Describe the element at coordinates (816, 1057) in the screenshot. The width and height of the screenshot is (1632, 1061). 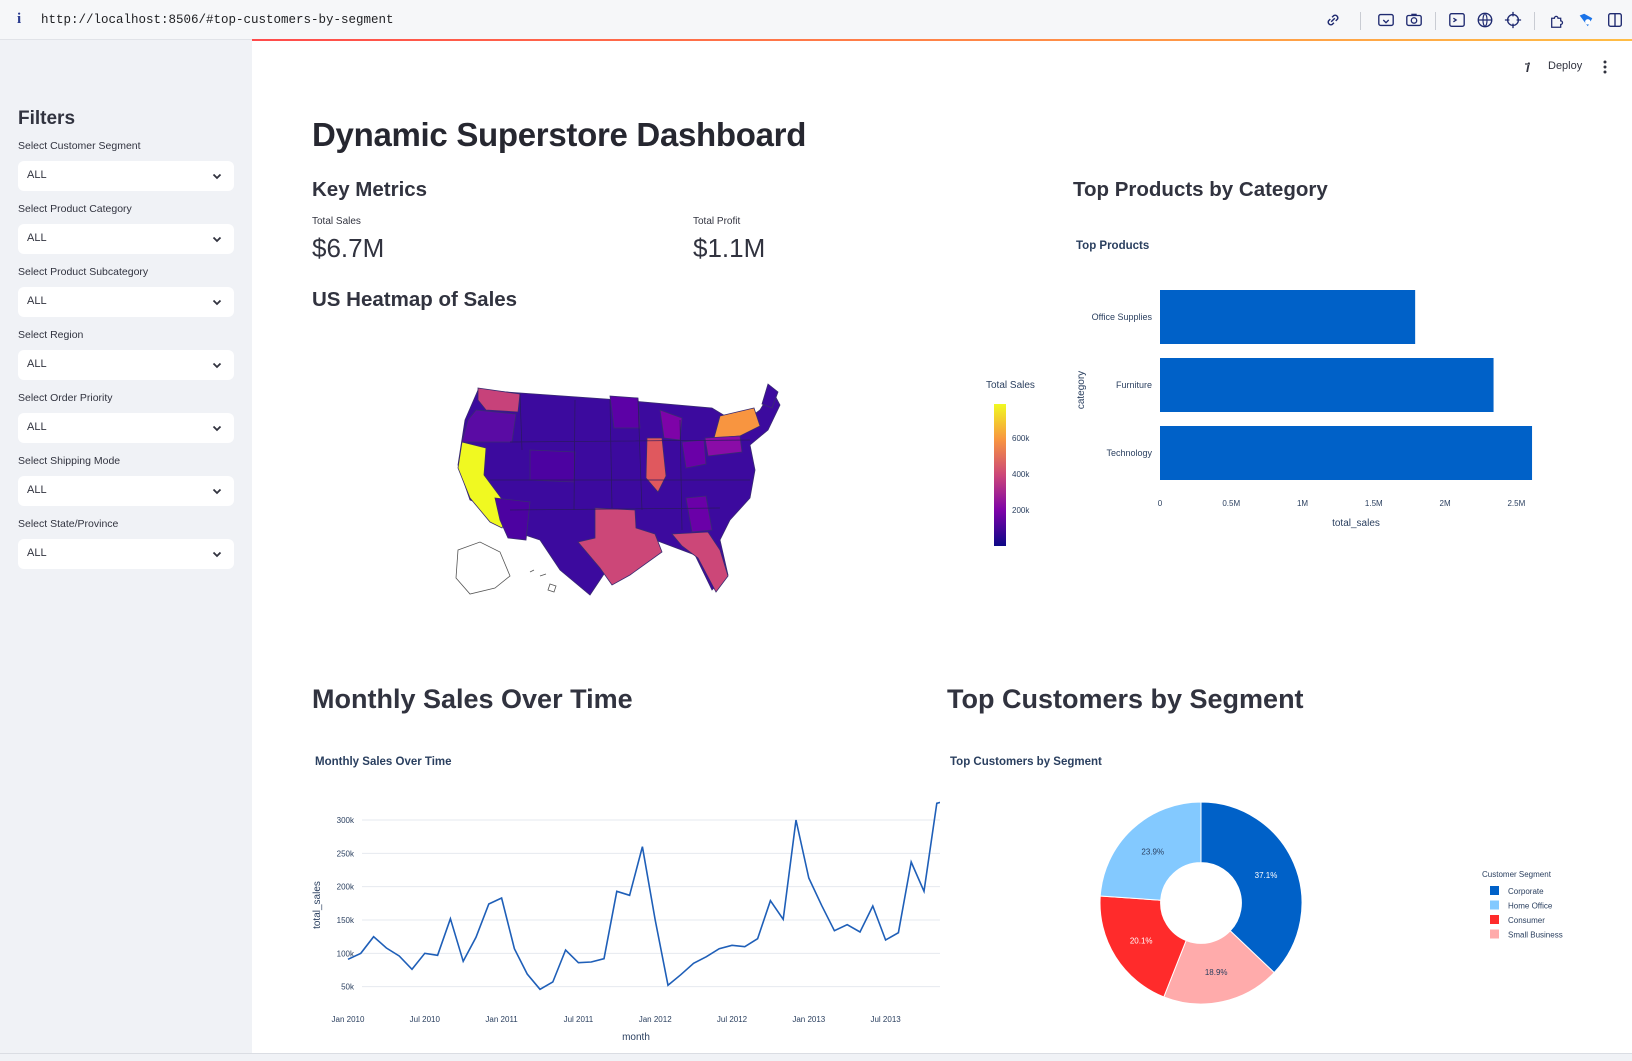
I see `window-bottom-edge` at that location.